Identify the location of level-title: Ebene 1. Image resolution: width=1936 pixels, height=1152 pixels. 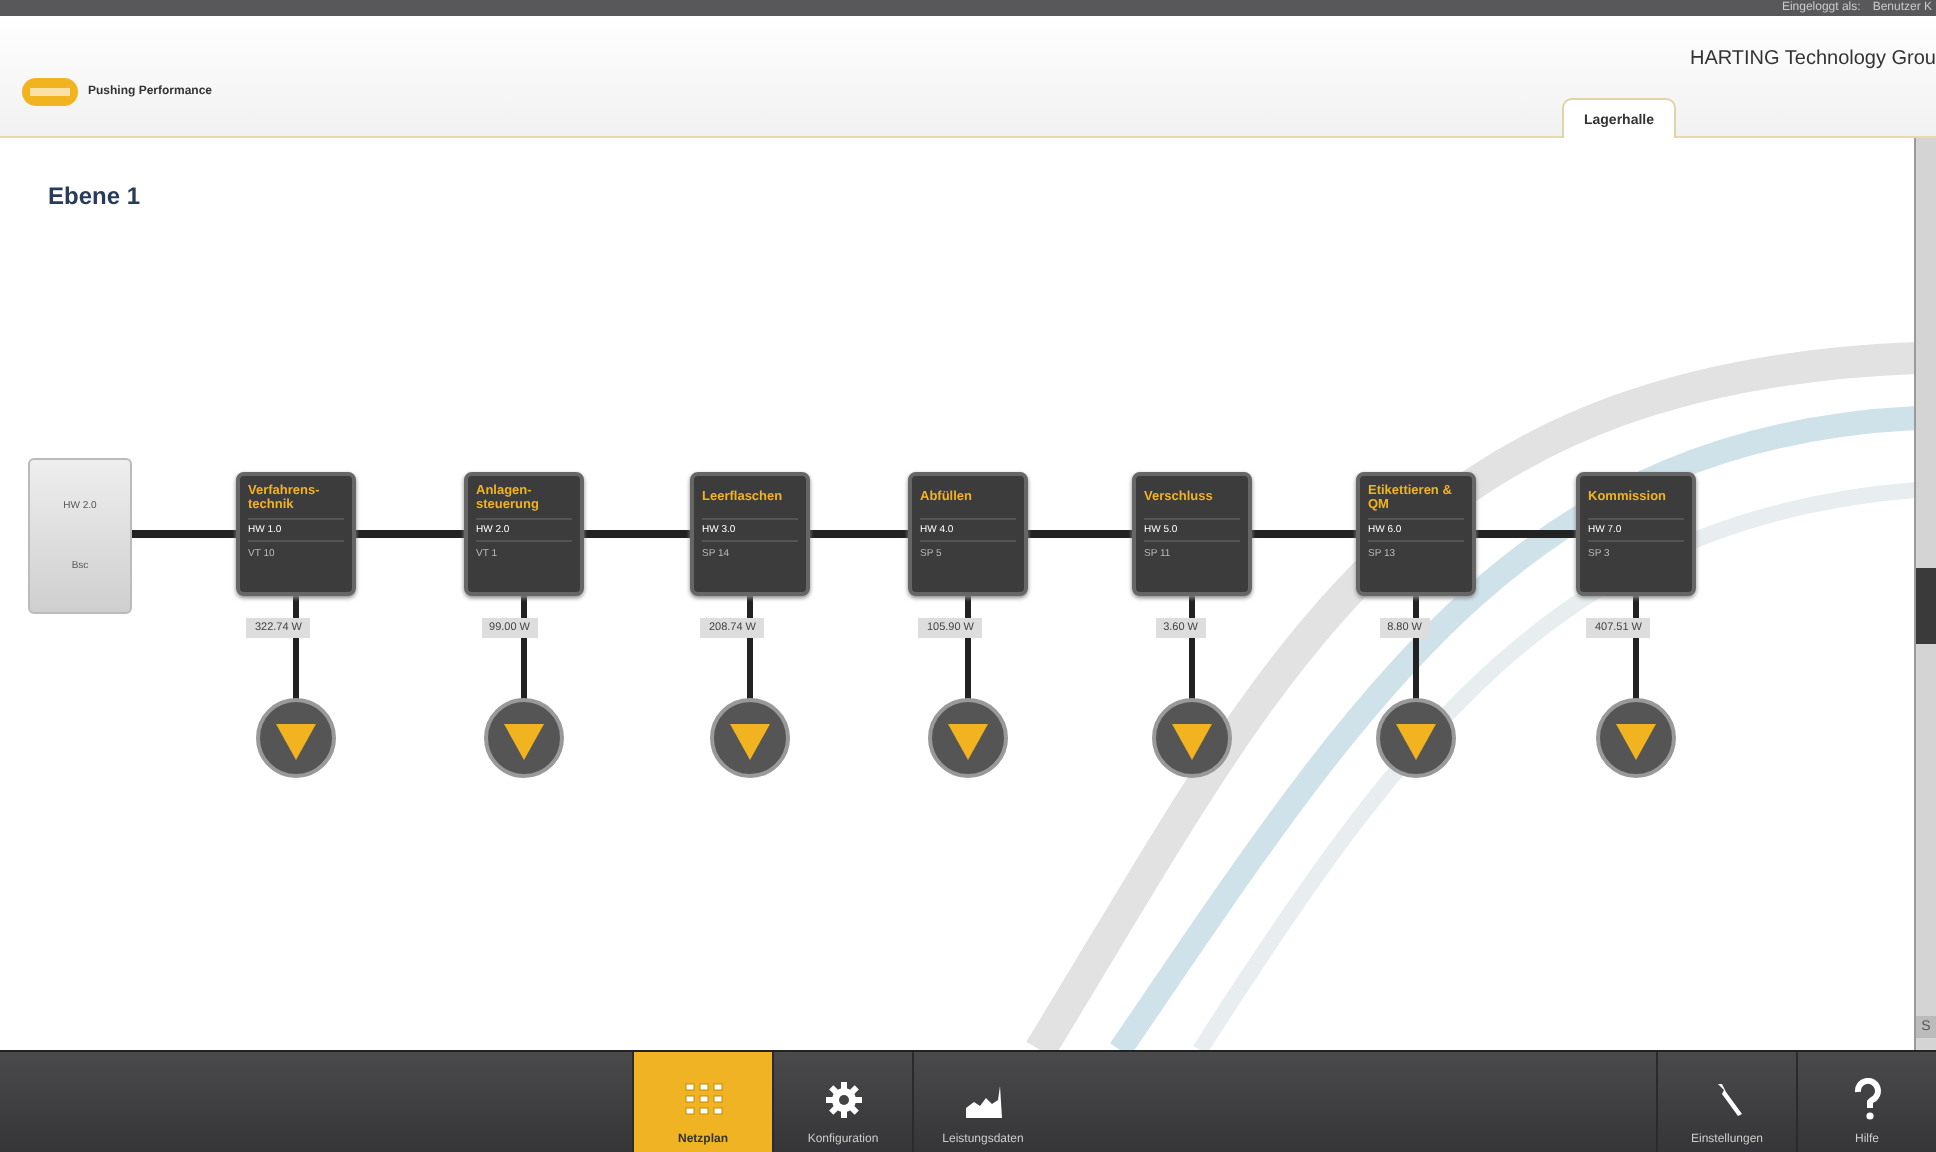
(94, 196).